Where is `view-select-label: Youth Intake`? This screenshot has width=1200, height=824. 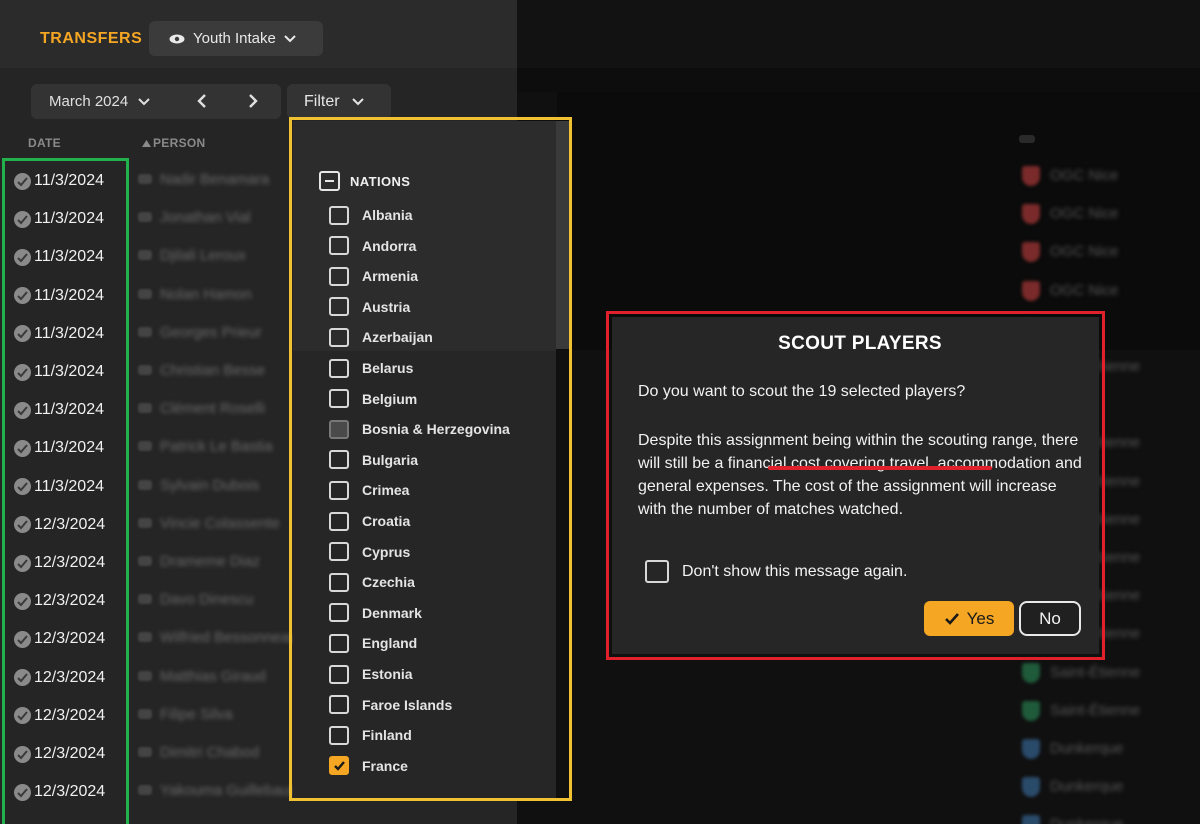
view-select-label: Youth Intake is located at coordinates (234, 38).